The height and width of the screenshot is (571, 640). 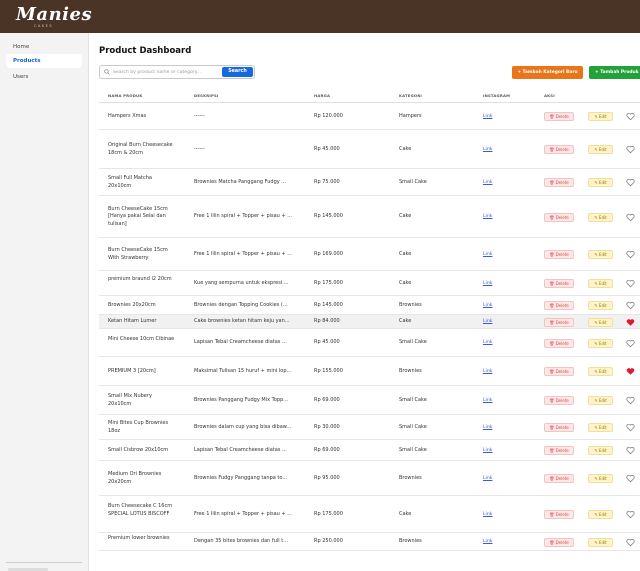 I want to click on sidebar-item-users: Users, so click(x=44, y=77).